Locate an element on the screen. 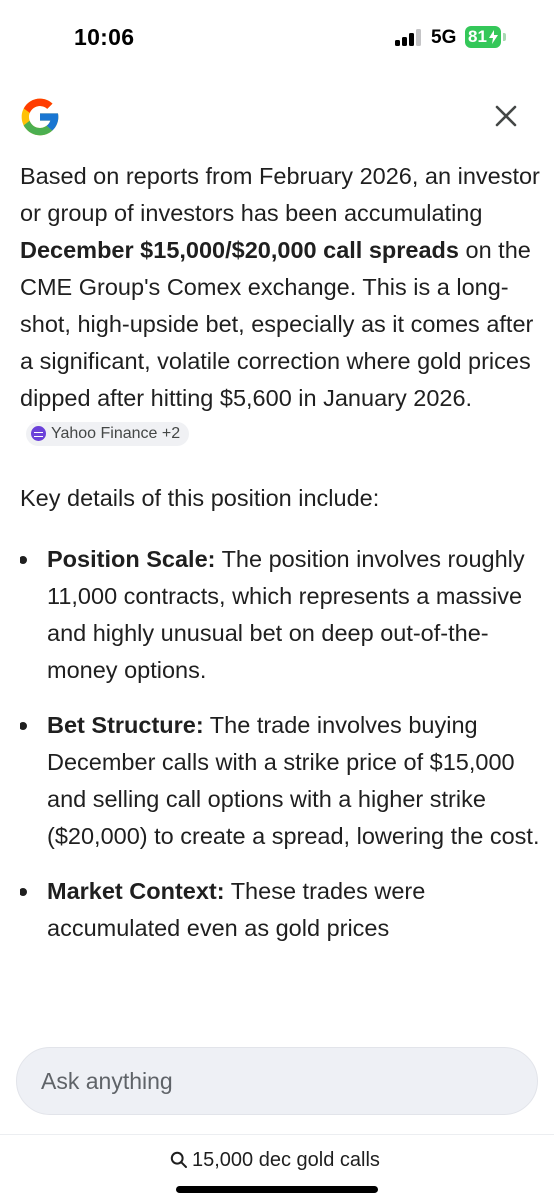 The width and height of the screenshot is (554, 1200). search-query-button: 15,000 dec gold calls is located at coordinates (275, 1160).